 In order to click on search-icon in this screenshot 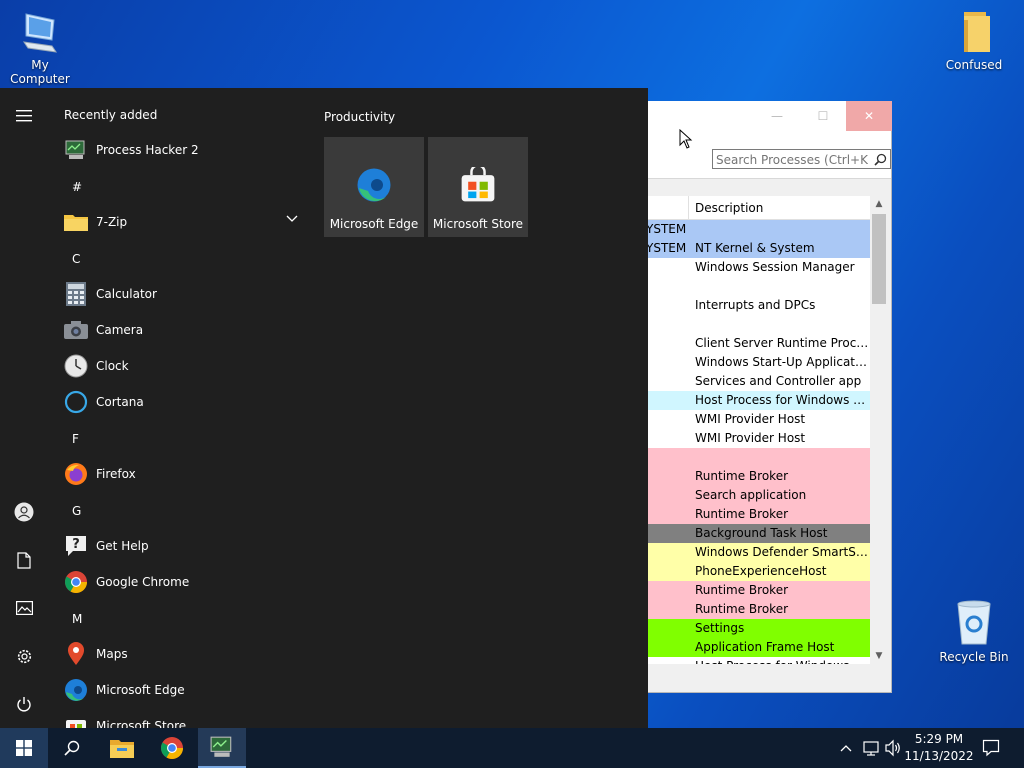, I will do `click(880, 159)`.